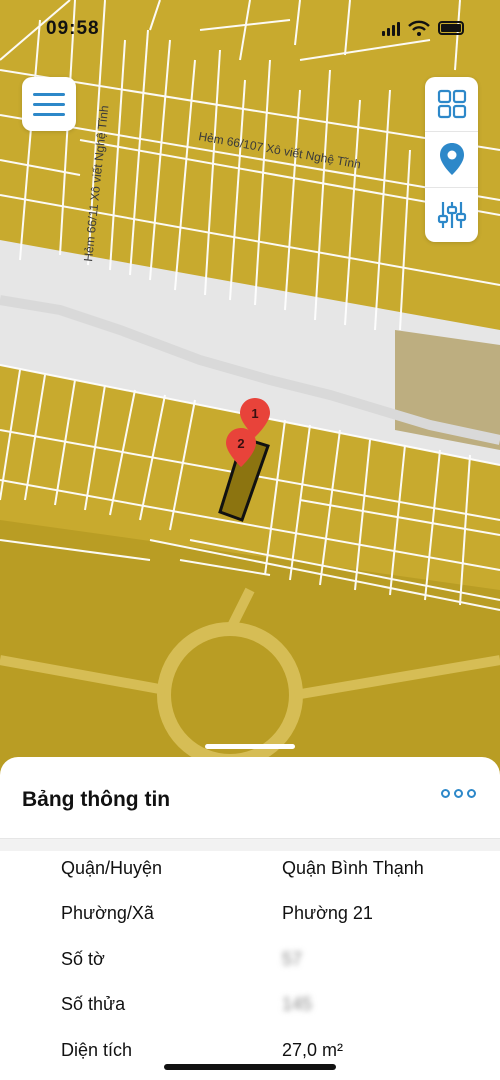  What do you see at coordinates (250, 746) in the screenshot?
I see `sheet-grabber` at bounding box center [250, 746].